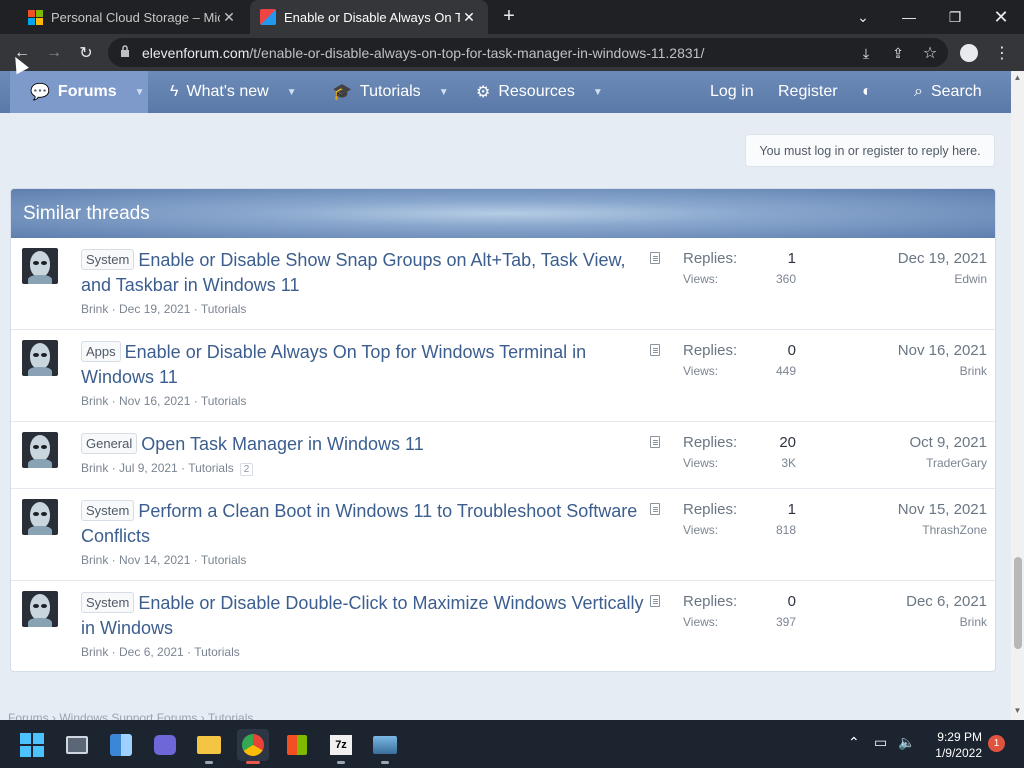  Describe the element at coordinates (909, 17) in the screenshot. I see `minimize-button: —` at that location.